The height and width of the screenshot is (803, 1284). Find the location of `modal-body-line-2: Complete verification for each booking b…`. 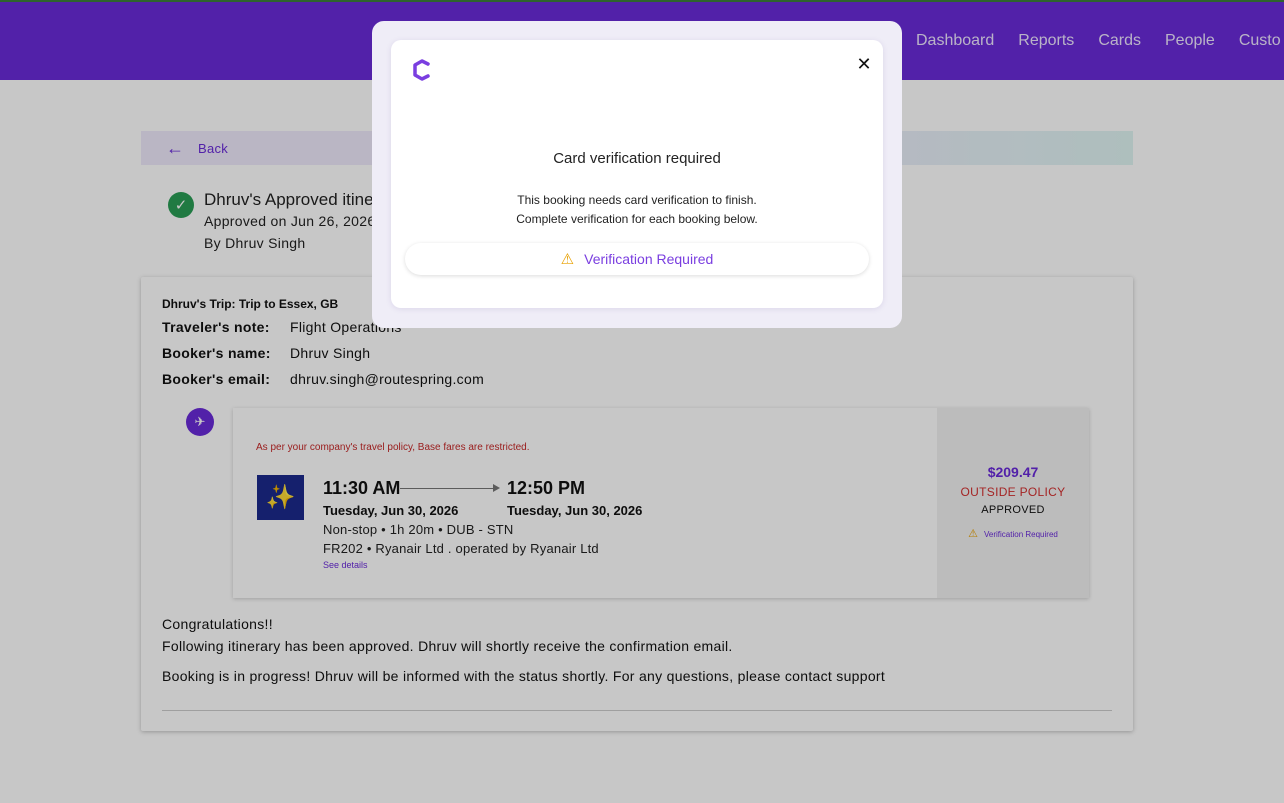

modal-body-line-2: Complete verification for each booking b… is located at coordinates (637, 219).